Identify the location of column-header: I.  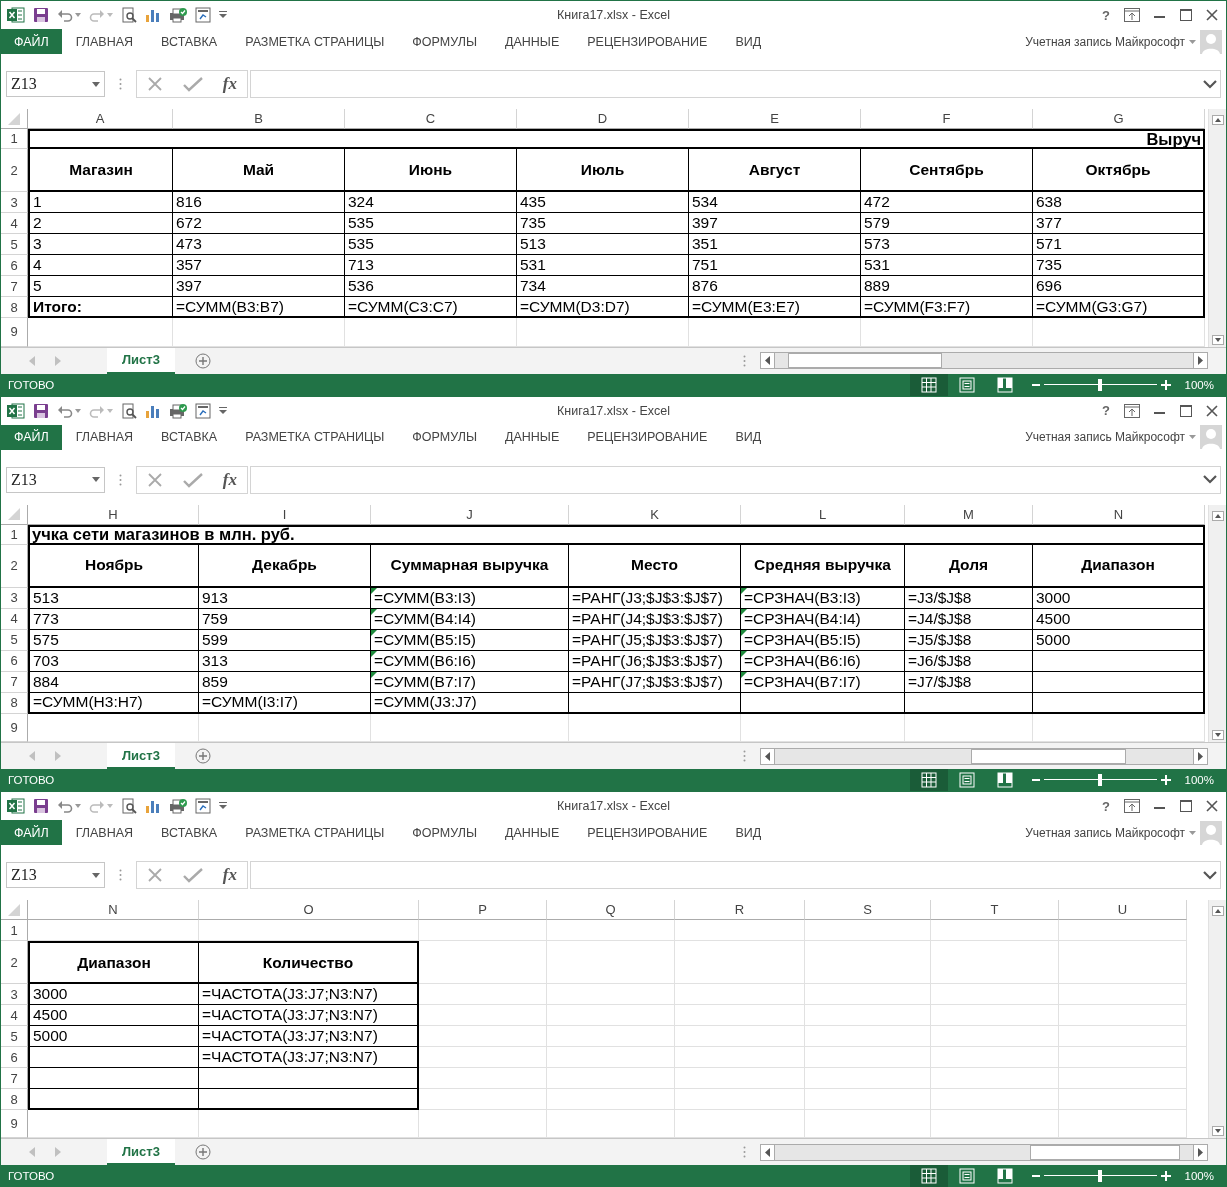
(284, 514).